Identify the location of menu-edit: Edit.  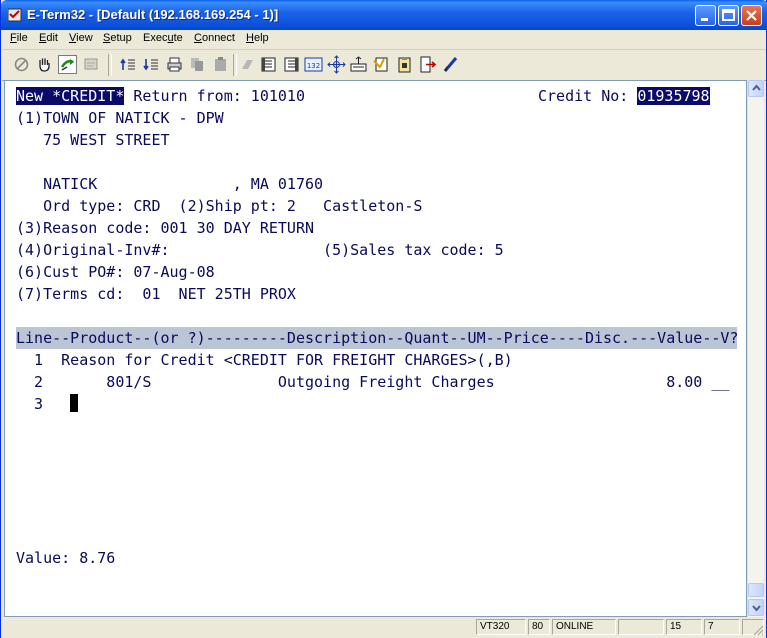
(48, 38).